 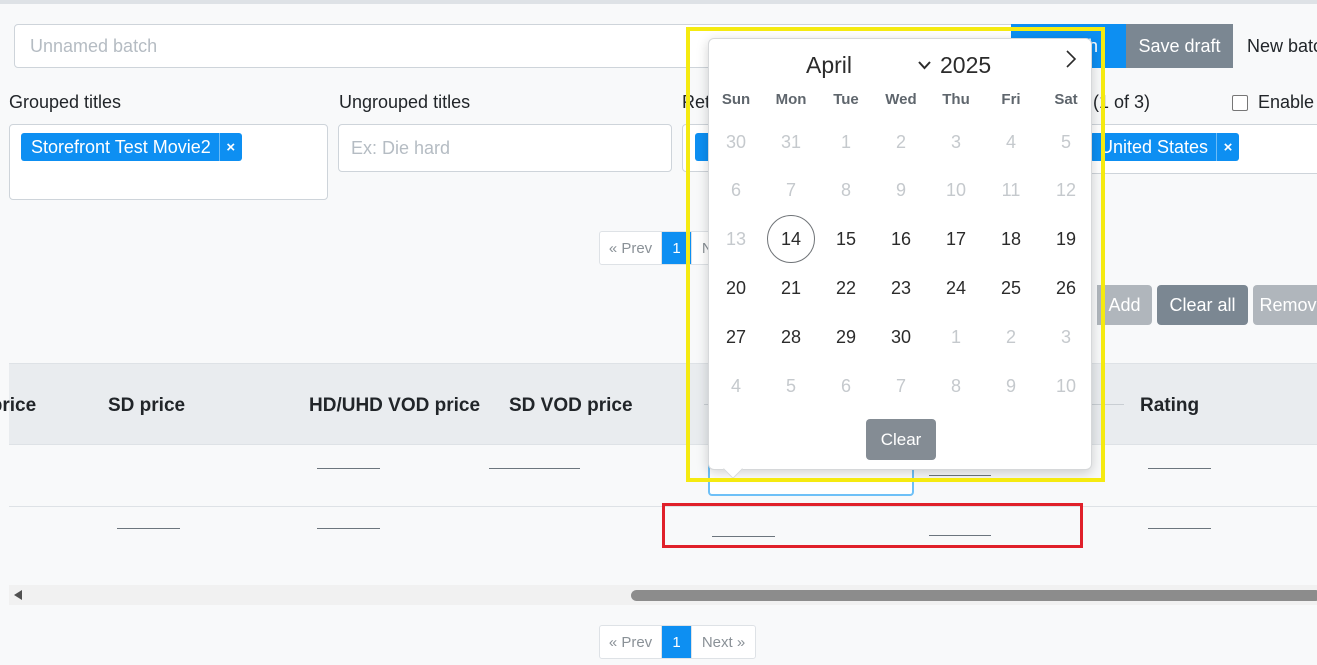 I want to click on tag-label: Storefront Test Movie2, so click(x=121, y=146).